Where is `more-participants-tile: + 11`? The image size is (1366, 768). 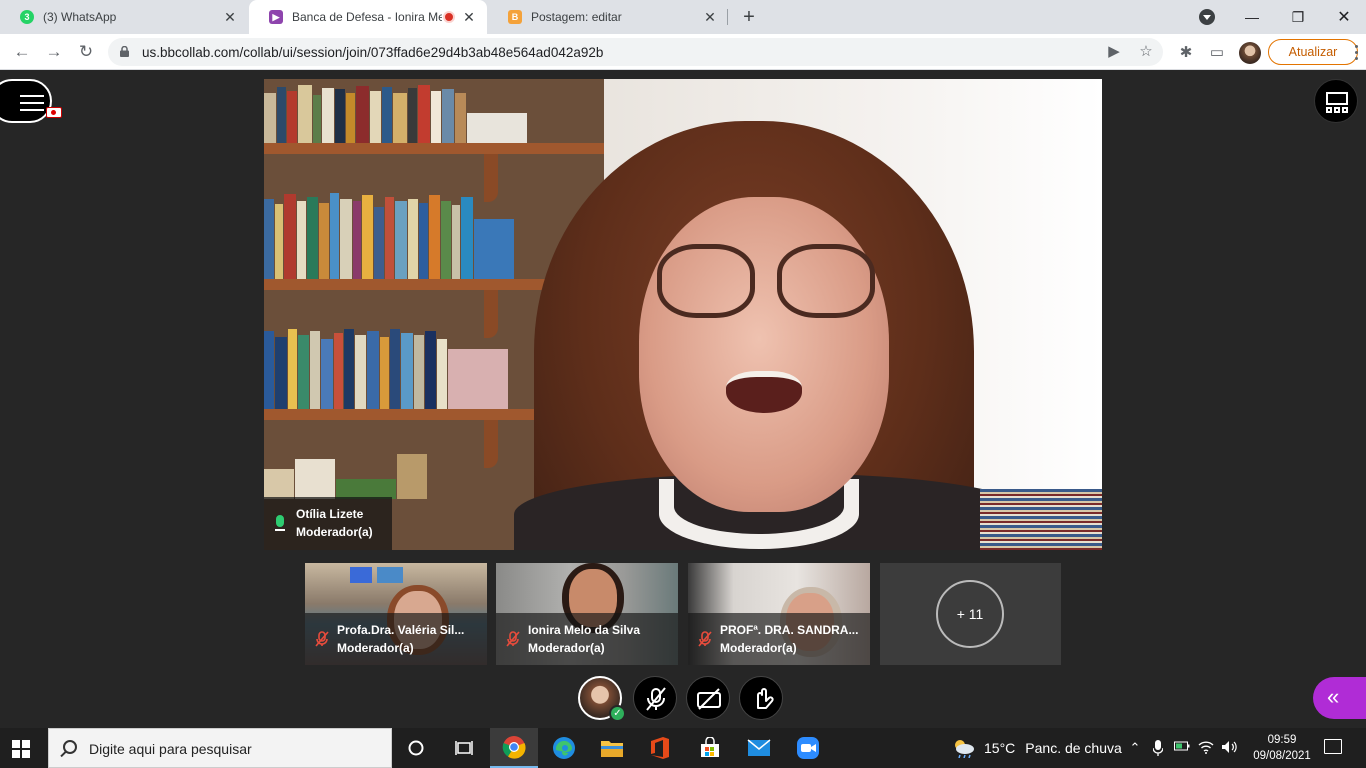 more-participants-tile: + 11 is located at coordinates (970, 614).